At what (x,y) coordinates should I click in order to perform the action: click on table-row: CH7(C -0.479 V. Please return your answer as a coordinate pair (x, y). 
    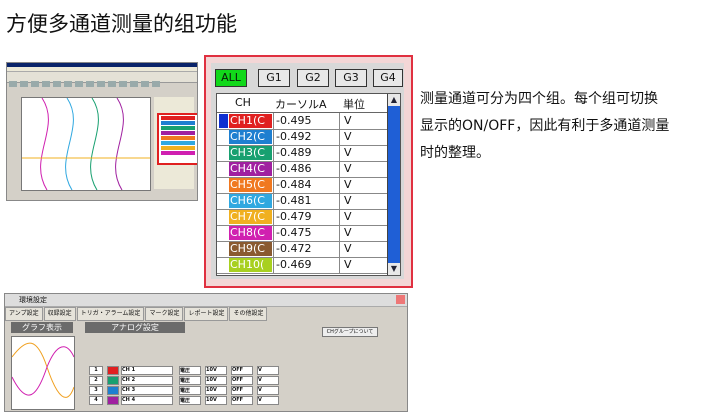
    Looking at the image, I should click on (302, 217).